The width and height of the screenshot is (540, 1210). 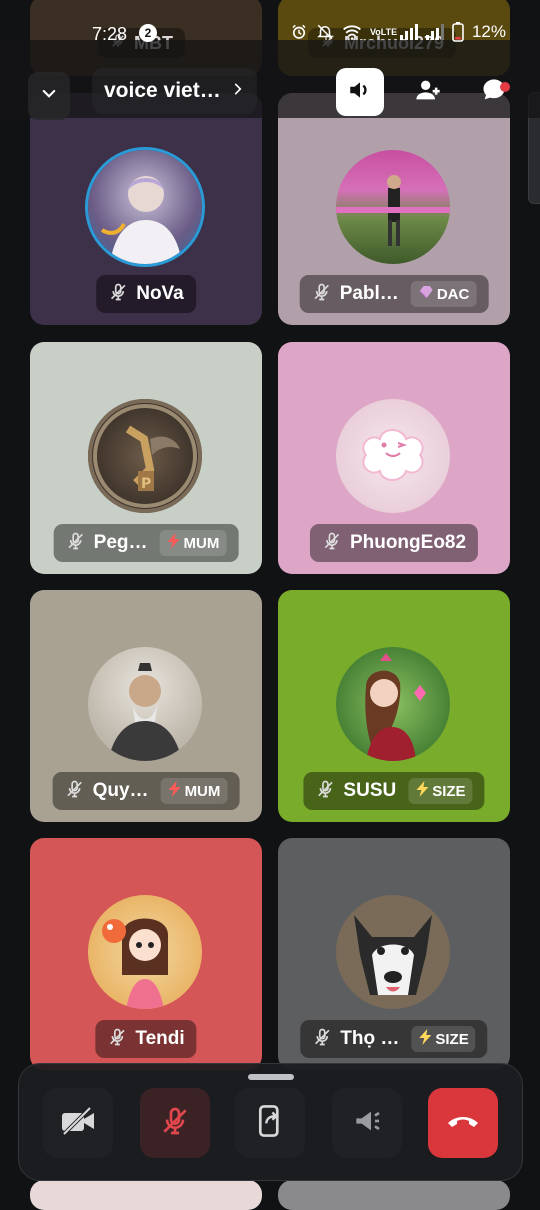 I want to click on chevron-right-icon, so click(x=238, y=91).